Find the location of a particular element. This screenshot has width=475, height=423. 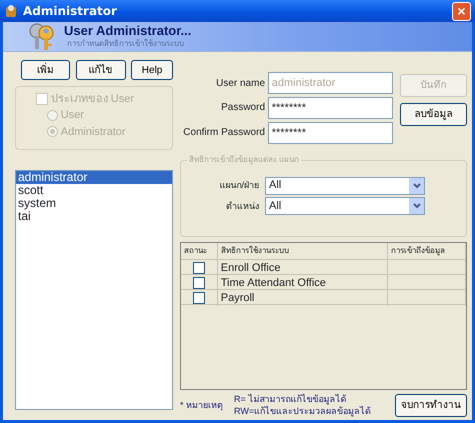

radio-label: User is located at coordinates (72, 115).